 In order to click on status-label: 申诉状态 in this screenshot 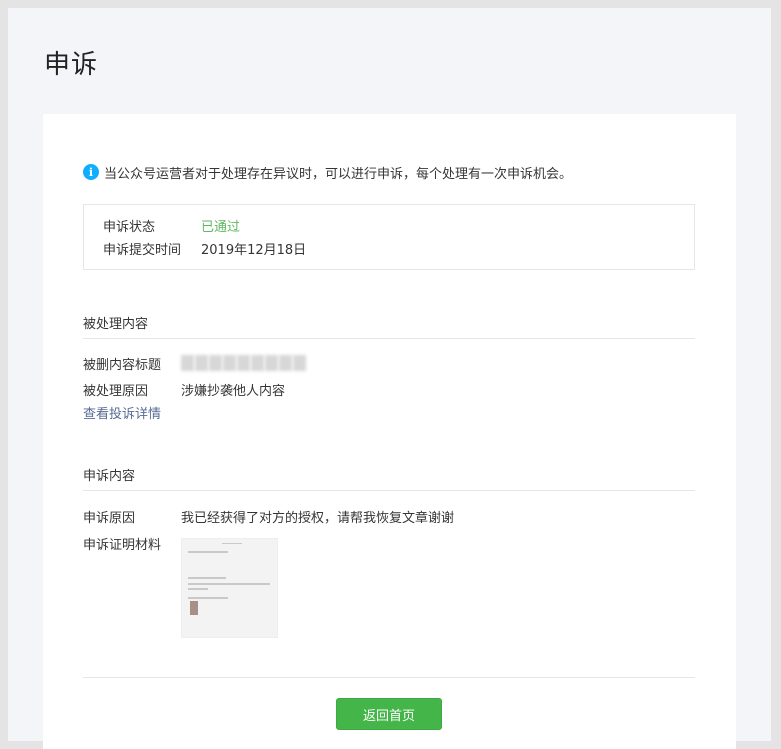, I will do `click(129, 227)`.